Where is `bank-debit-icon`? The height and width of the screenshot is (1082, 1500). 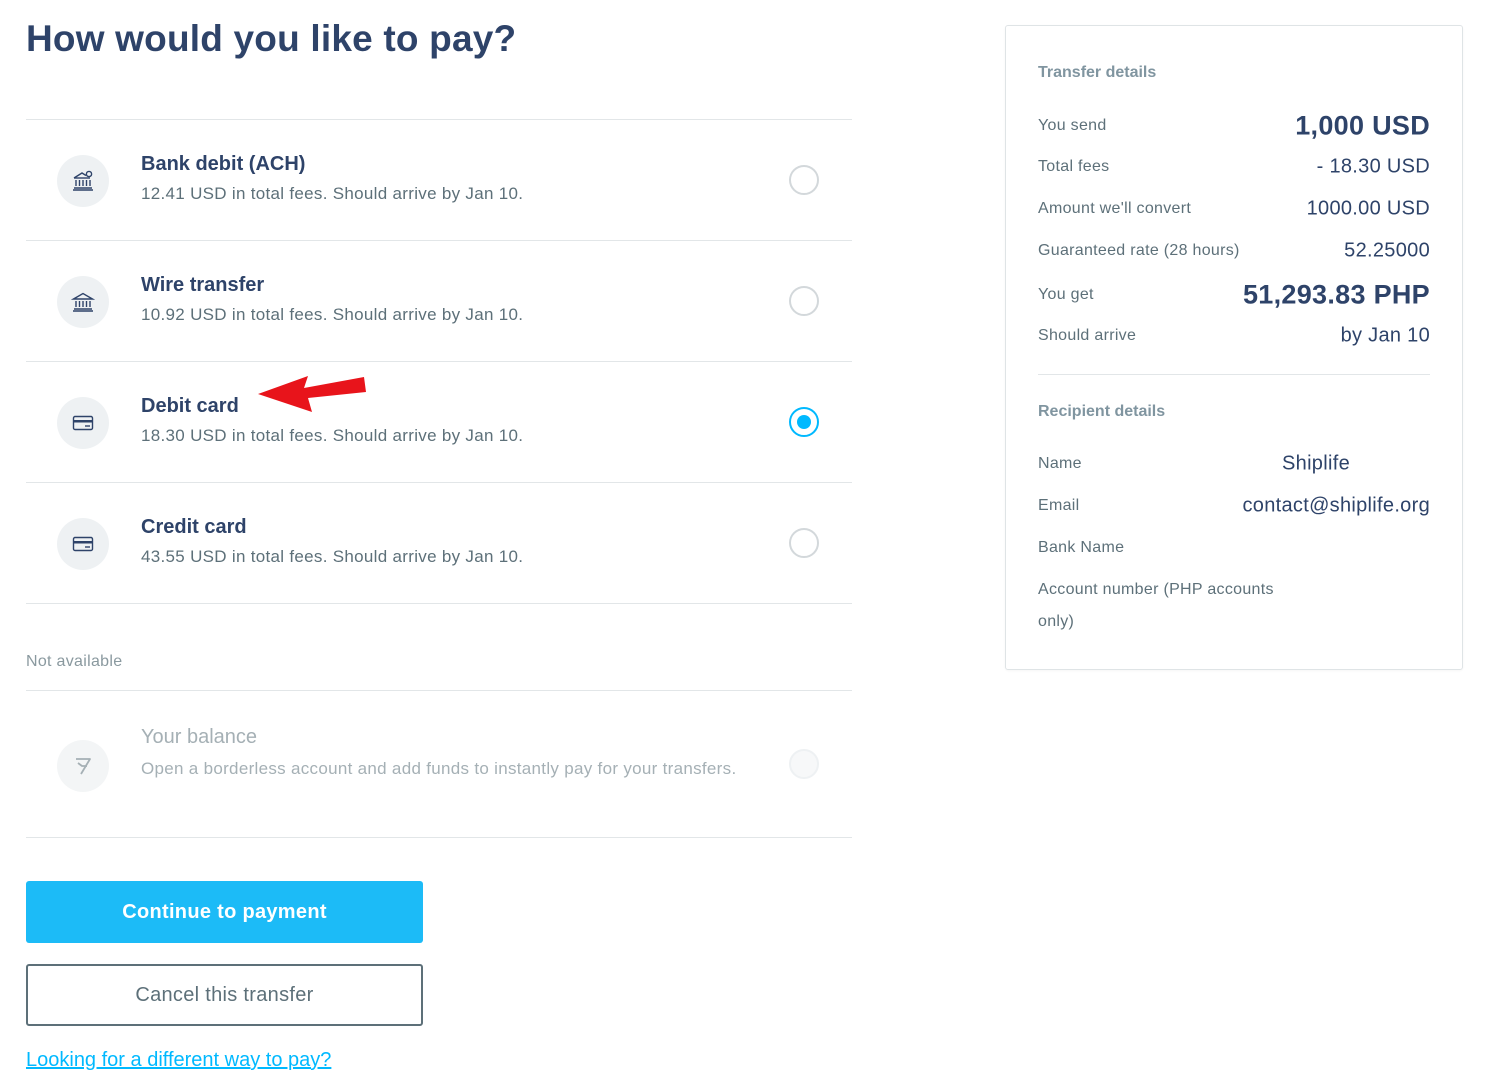
bank-debit-icon is located at coordinates (83, 181).